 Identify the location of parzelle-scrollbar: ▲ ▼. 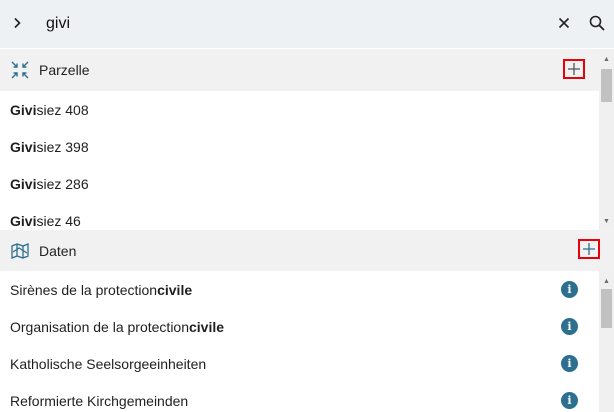
(606, 139).